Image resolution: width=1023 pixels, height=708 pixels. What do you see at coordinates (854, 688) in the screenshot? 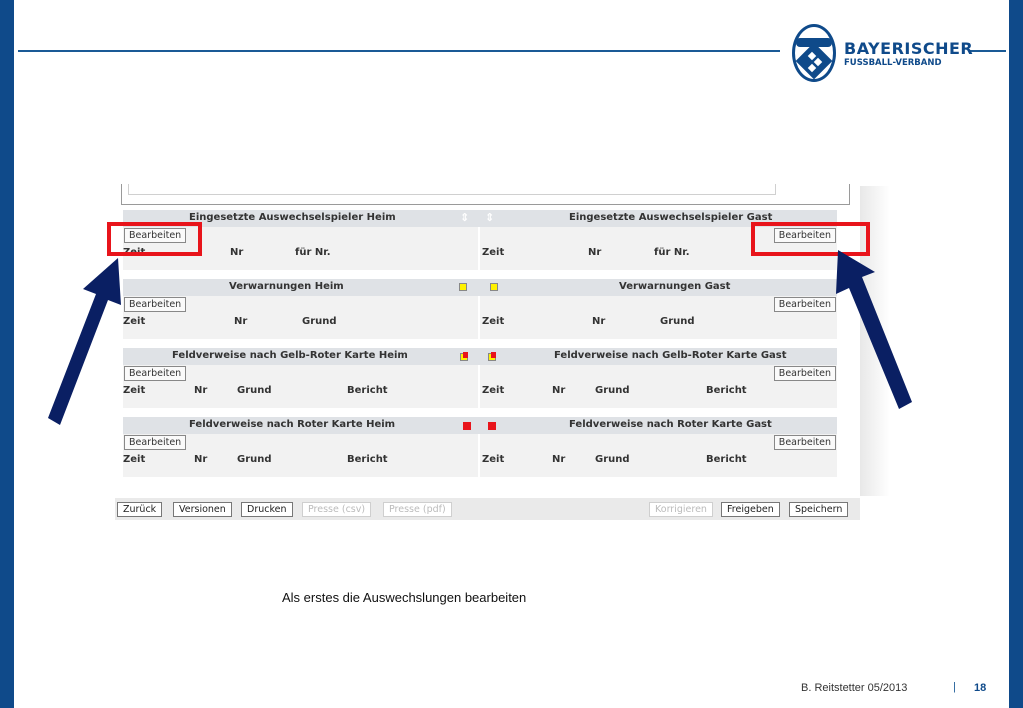
I see `footer-author: B. Reitstetter 05/2013` at bounding box center [854, 688].